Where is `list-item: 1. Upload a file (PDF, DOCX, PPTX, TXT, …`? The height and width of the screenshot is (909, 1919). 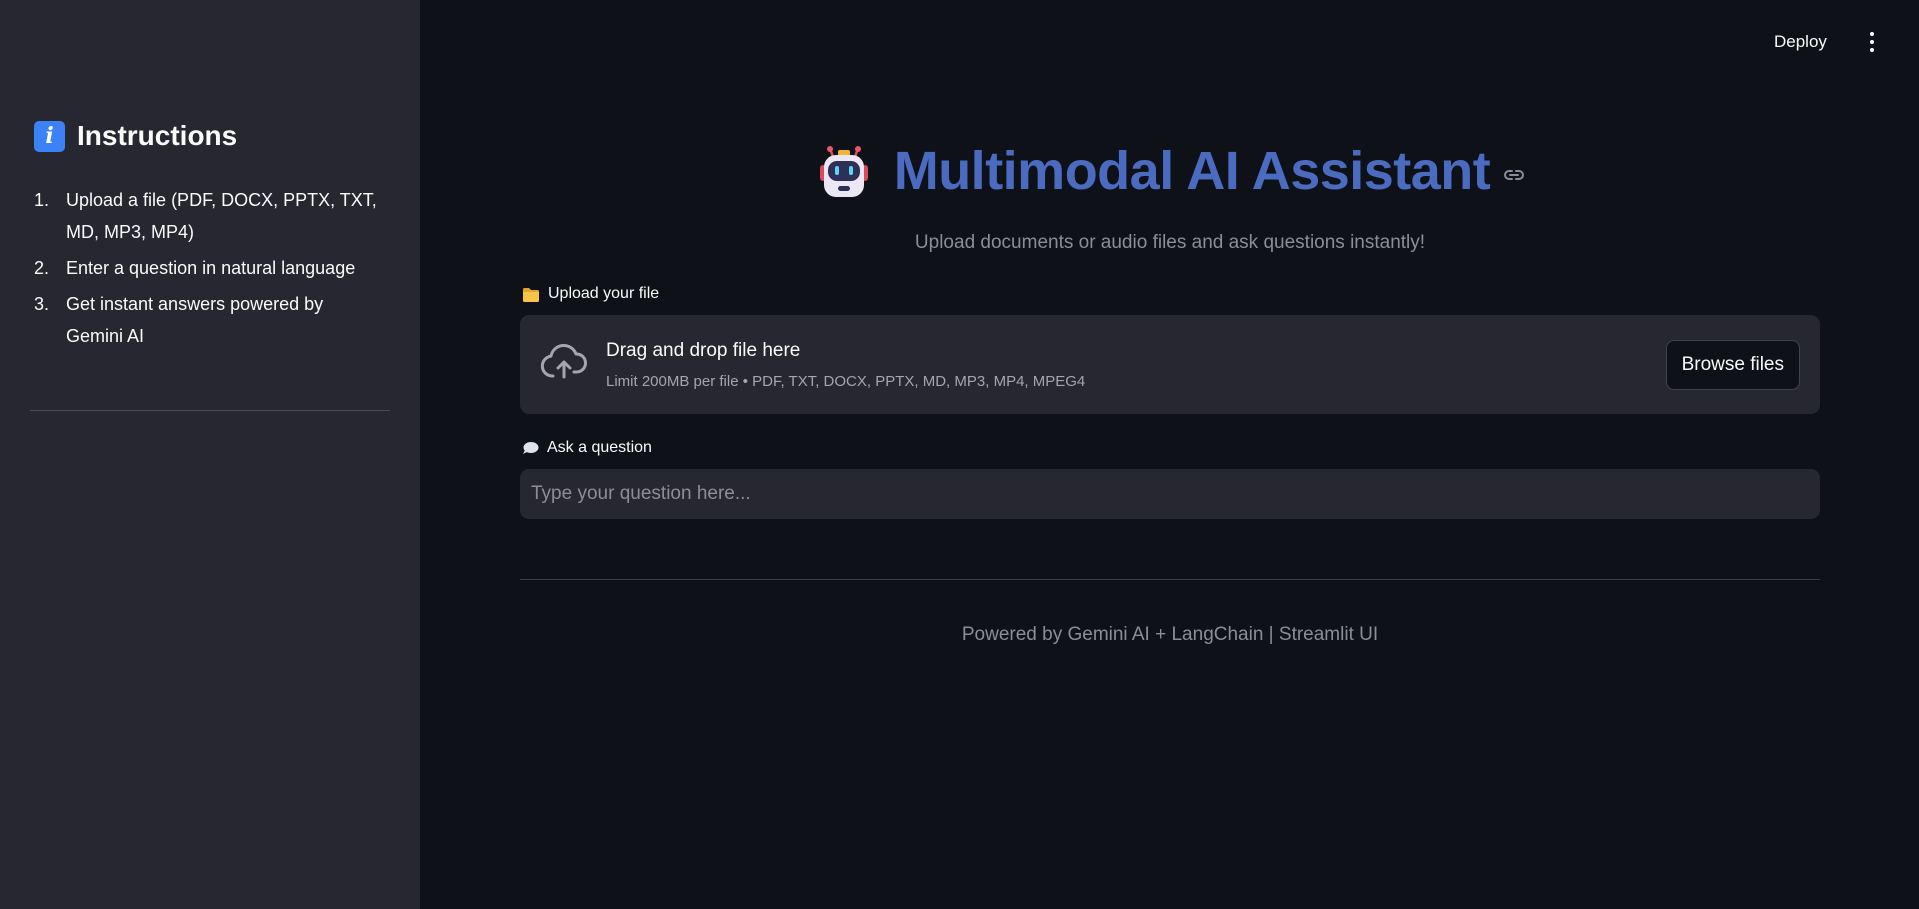
list-item: 1. Upload a file (PDF, DOCX, PPTX, TXT, … is located at coordinates (209, 216).